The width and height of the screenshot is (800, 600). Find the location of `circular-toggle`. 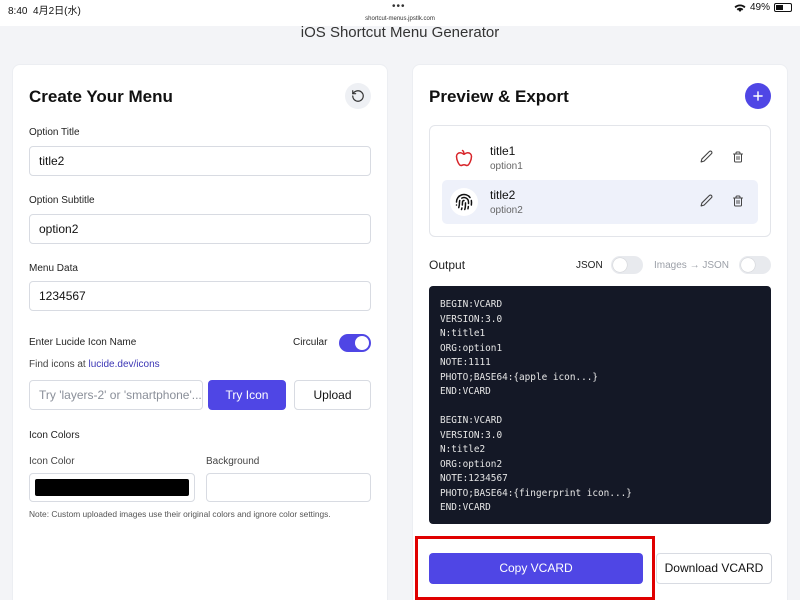

circular-toggle is located at coordinates (355, 343).